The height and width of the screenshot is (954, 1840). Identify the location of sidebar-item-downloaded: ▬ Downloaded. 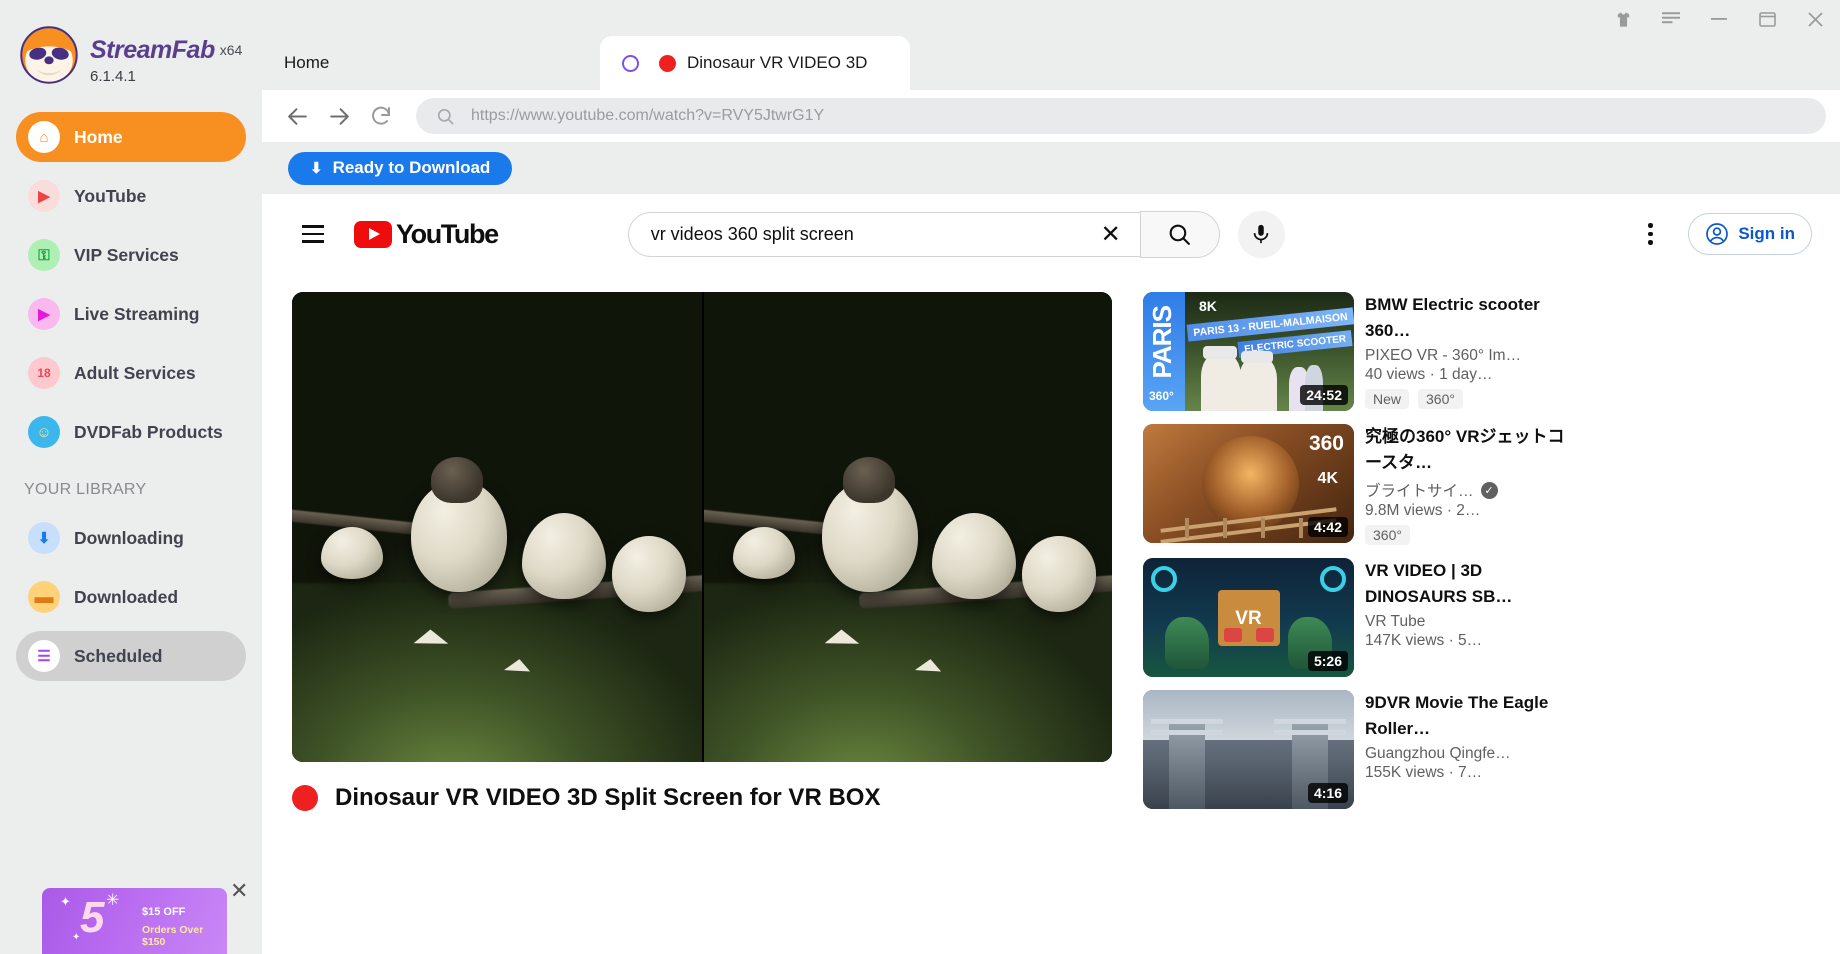
(131, 597).